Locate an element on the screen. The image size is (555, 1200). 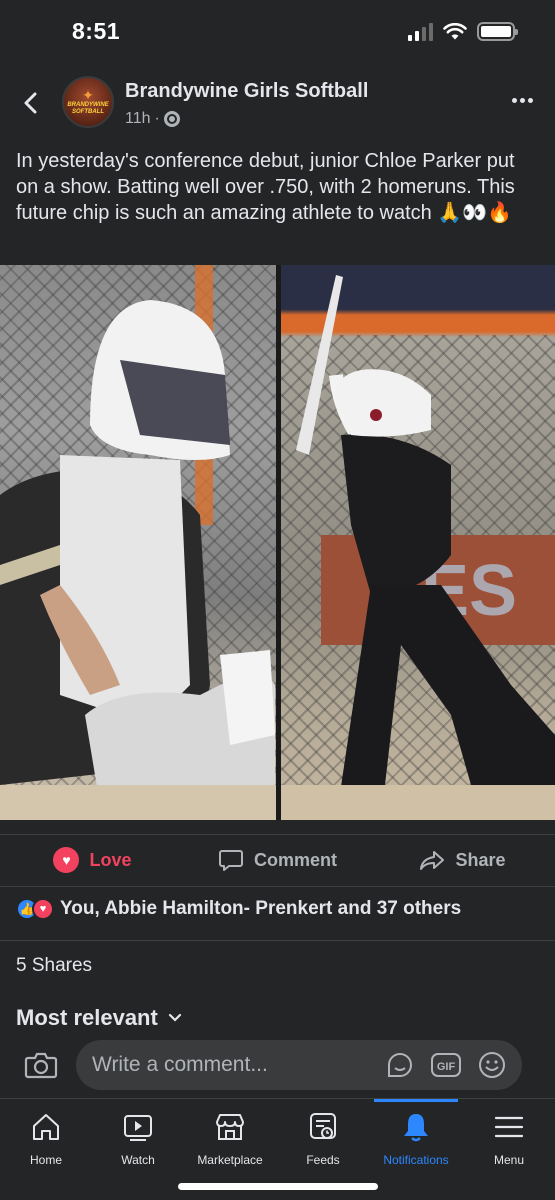
battery-icon is located at coordinates (497, 31).